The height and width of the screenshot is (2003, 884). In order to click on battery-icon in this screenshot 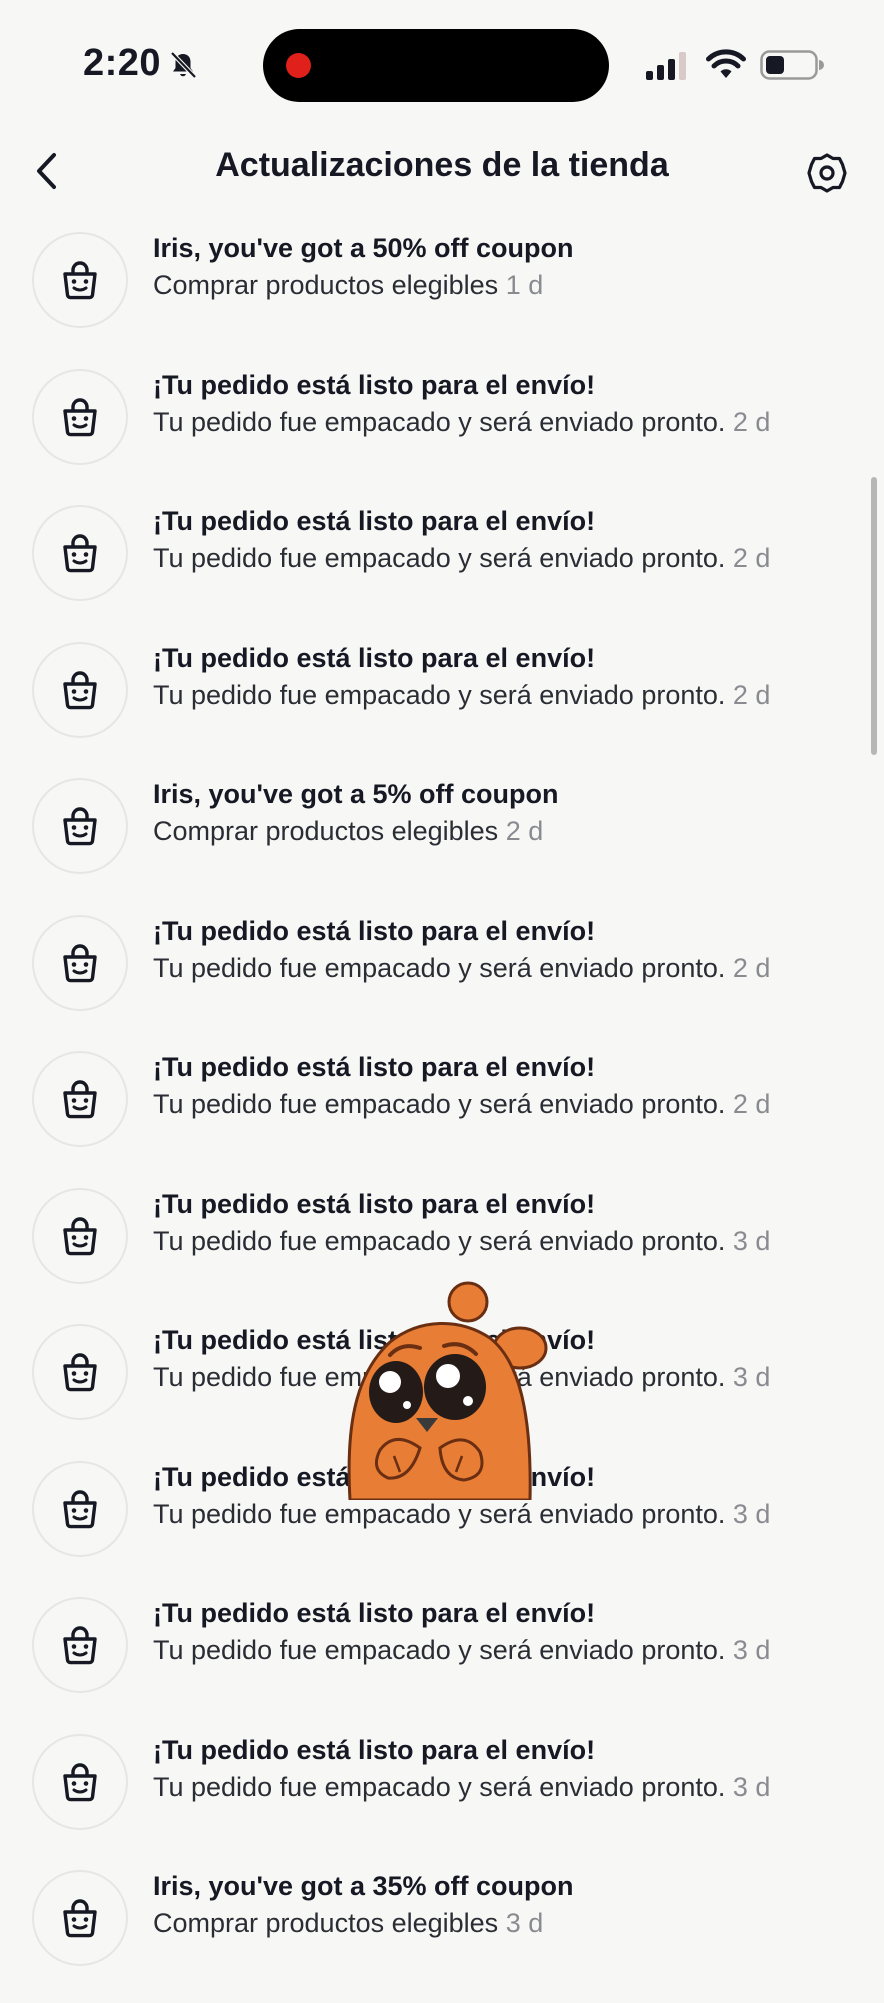, I will do `click(792, 65)`.